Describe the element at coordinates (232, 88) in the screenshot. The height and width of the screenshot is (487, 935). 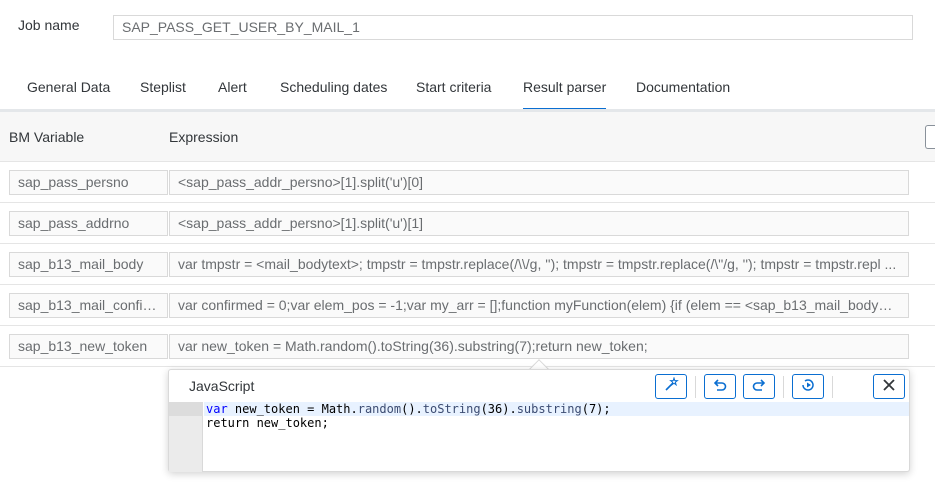
I see `tab-alert: Alert` at that location.